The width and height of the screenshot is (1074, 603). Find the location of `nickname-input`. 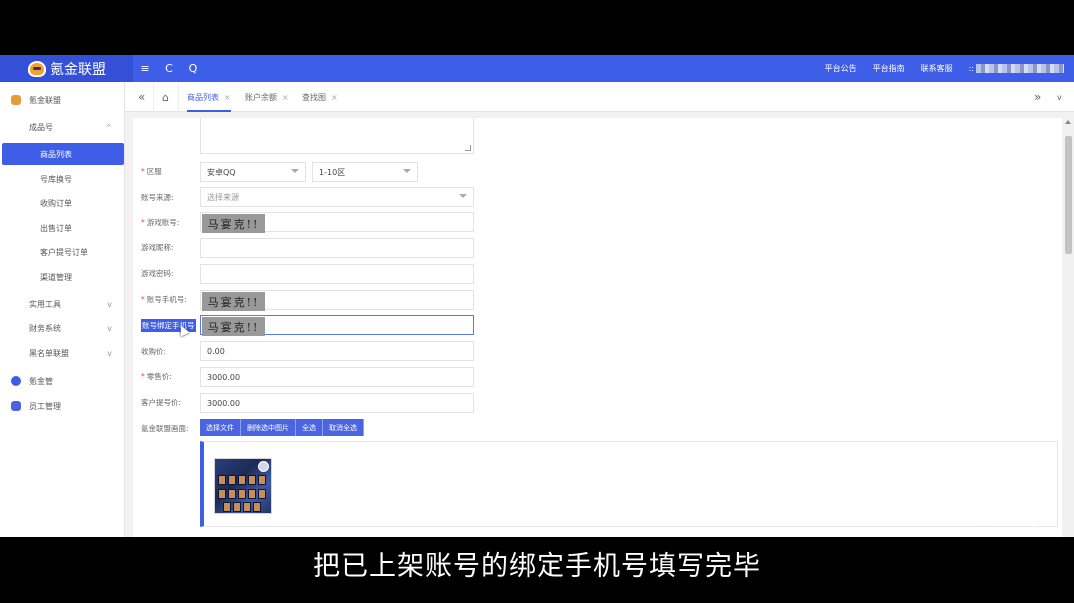

nickname-input is located at coordinates (337, 248).